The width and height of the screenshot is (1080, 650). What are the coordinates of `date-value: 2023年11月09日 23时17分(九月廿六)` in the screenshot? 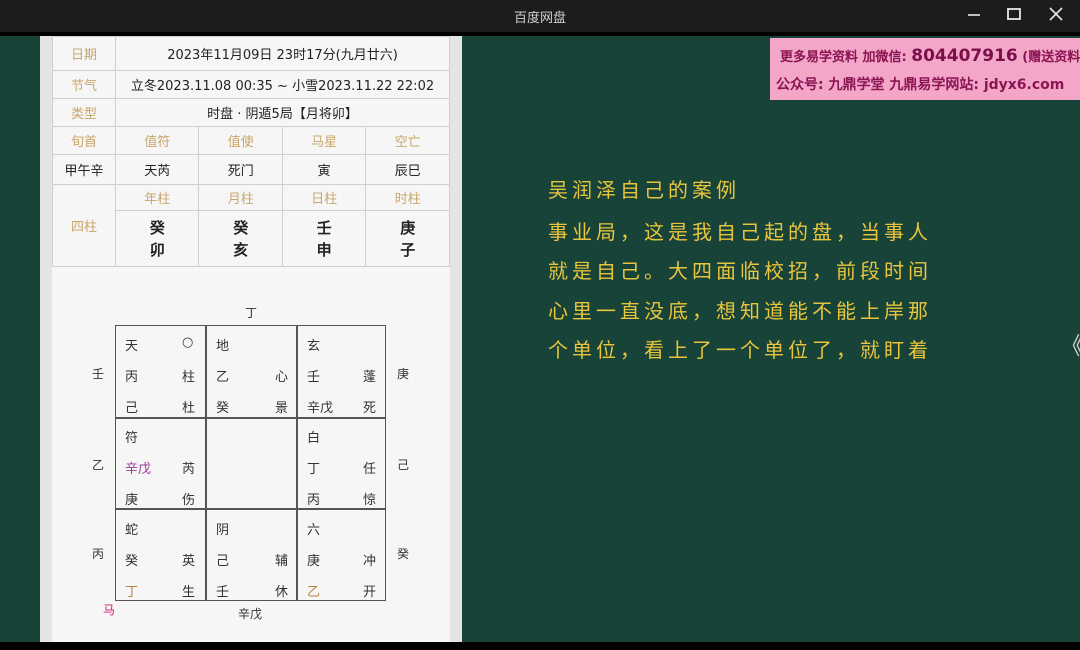 It's located at (282, 53).